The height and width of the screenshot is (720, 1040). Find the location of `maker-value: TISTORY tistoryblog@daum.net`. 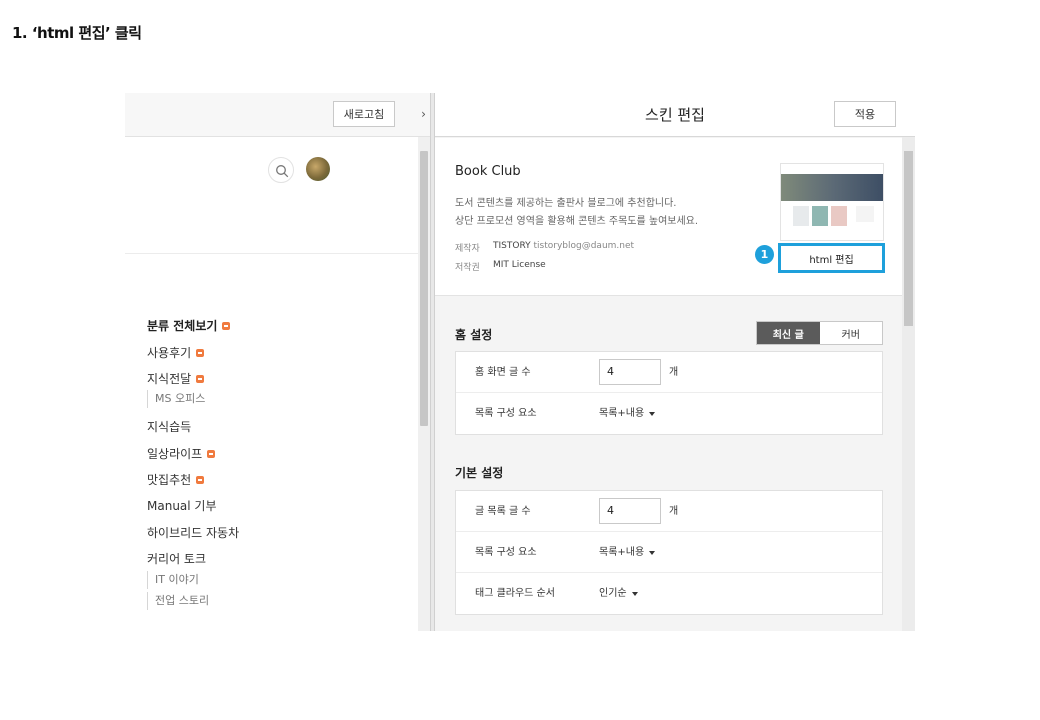

maker-value: TISTORY tistoryblog@daum.net is located at coordinates (563, 246).